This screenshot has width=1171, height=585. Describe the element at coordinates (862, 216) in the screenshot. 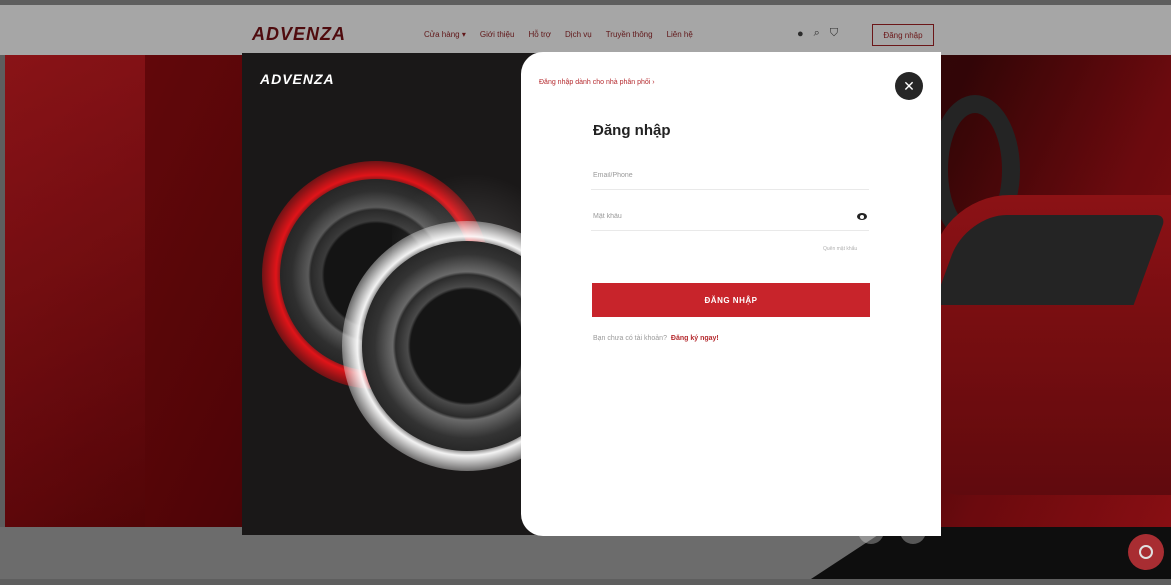

I see `eye-icon` at that location.